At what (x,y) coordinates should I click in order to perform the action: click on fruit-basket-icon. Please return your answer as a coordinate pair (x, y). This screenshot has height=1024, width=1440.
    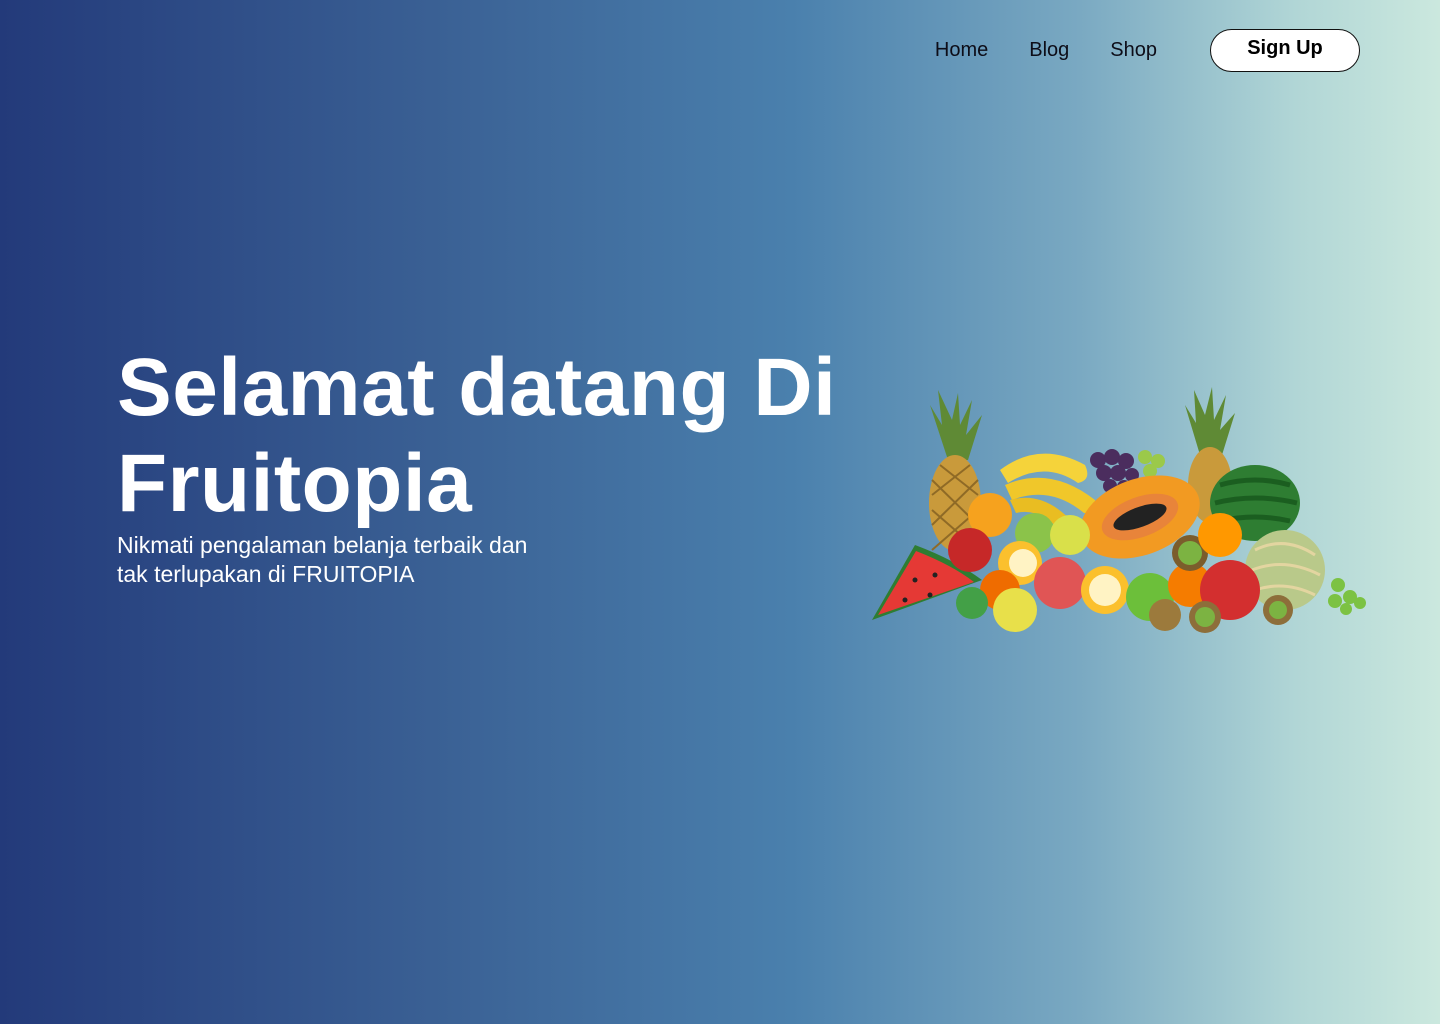
    Looking at the image, I should click on (1120, 515).